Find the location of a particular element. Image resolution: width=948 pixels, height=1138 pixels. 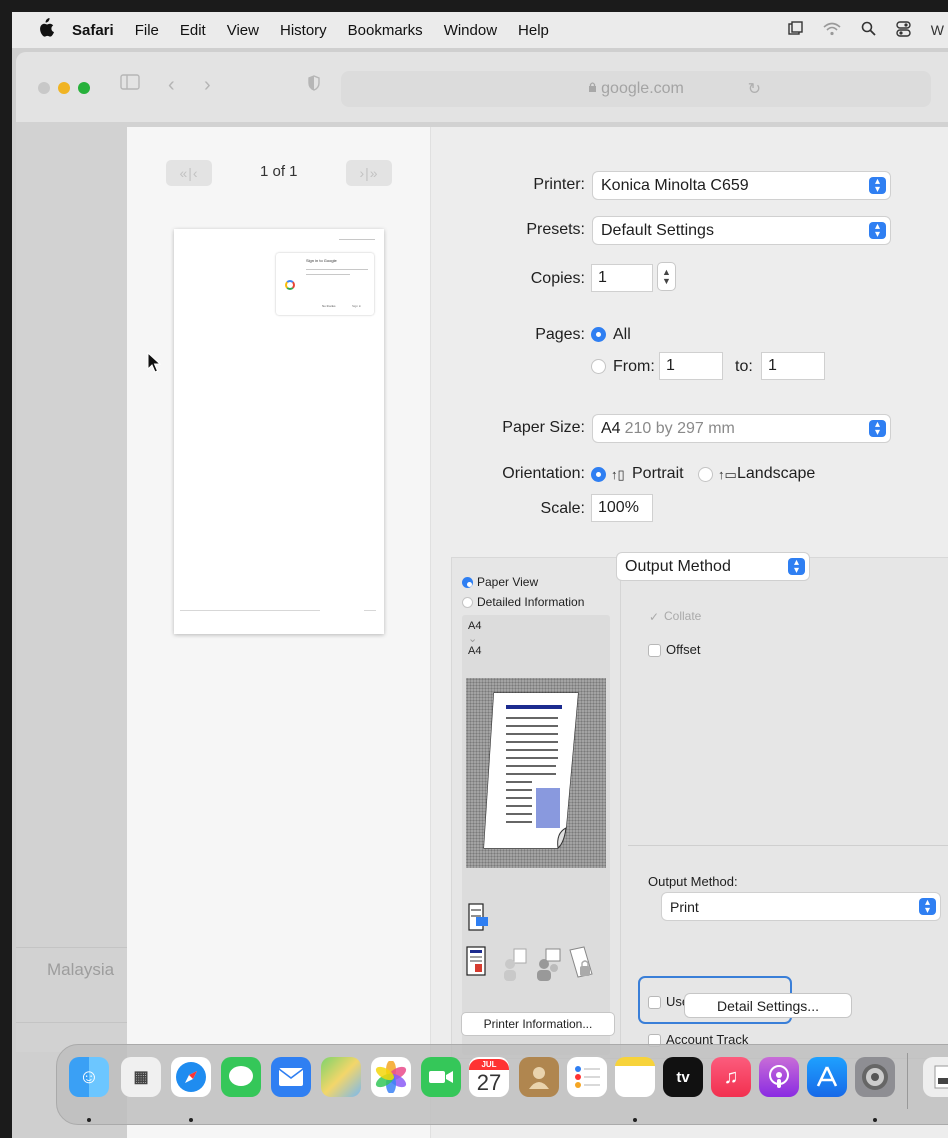

thumb-card-title: Sign in to Google is located at coordinates (321, 260).